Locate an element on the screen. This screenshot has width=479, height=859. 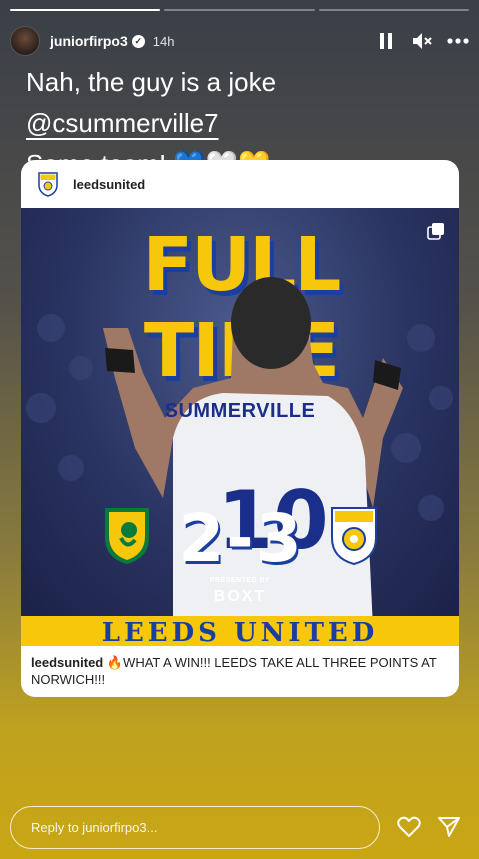
share-button is located at coordinates (449, 827).